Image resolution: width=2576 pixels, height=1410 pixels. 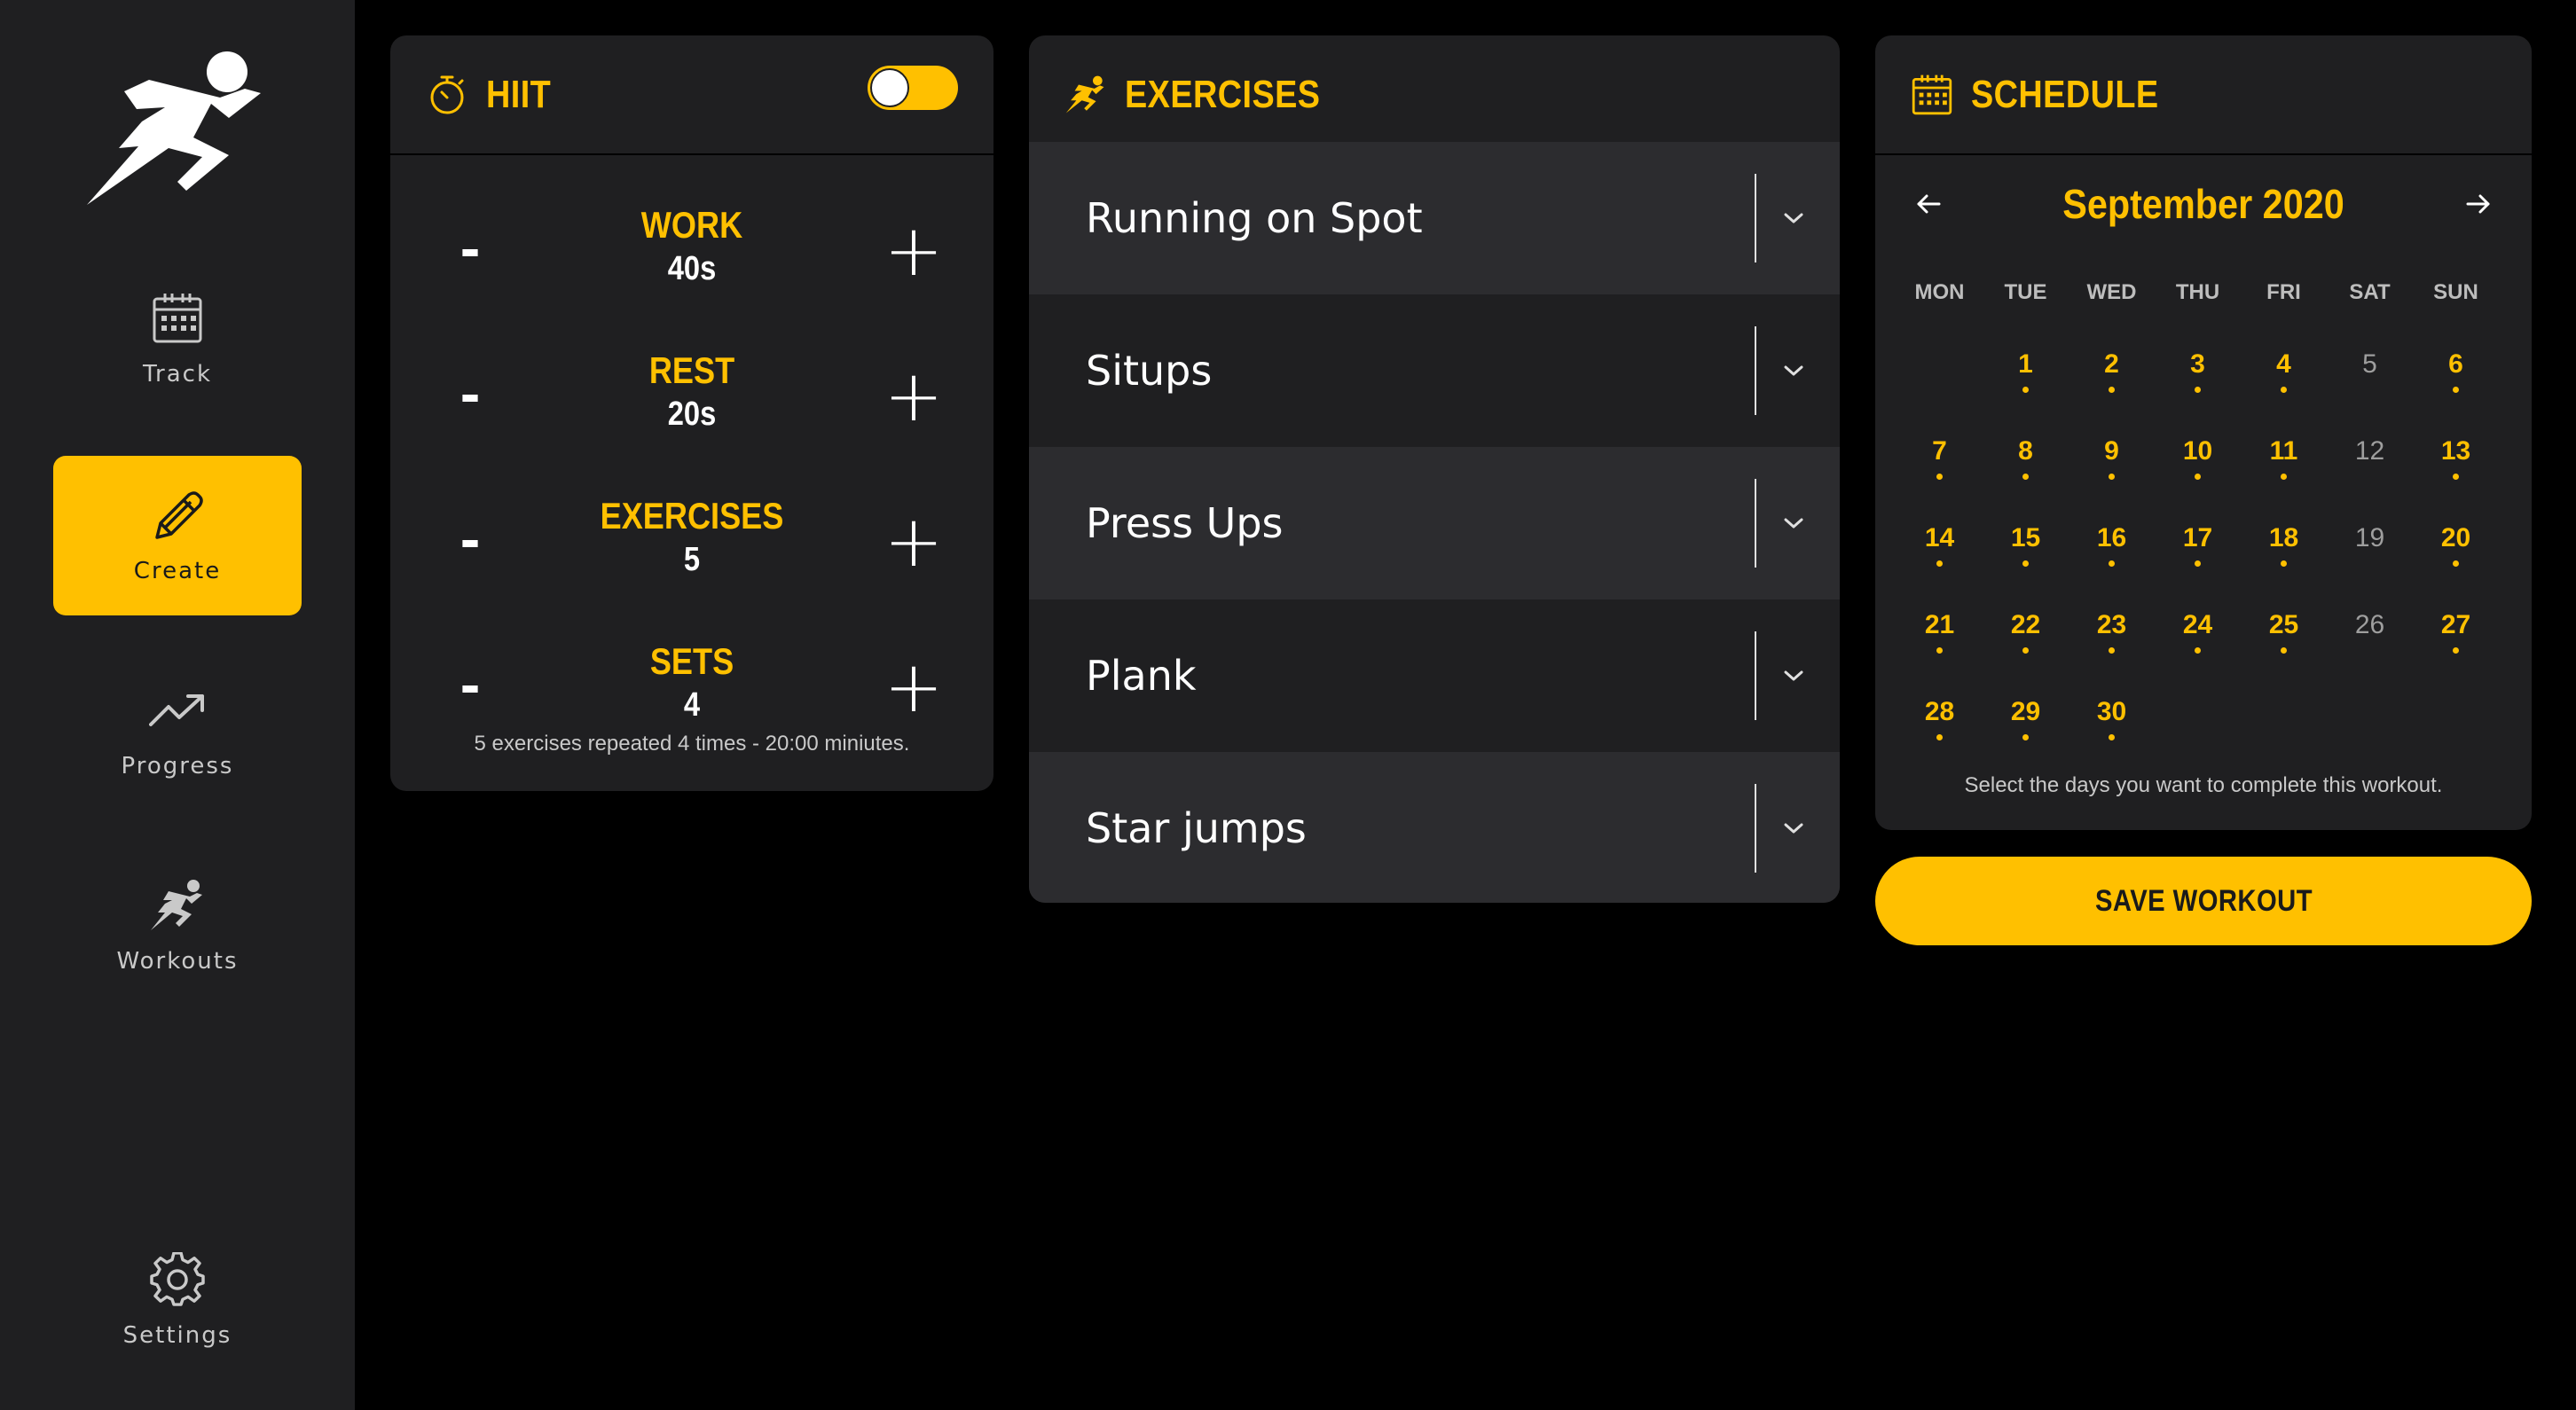 I want to click on sidebar-item-workouts: Workouts, so click(x=177, y=926).